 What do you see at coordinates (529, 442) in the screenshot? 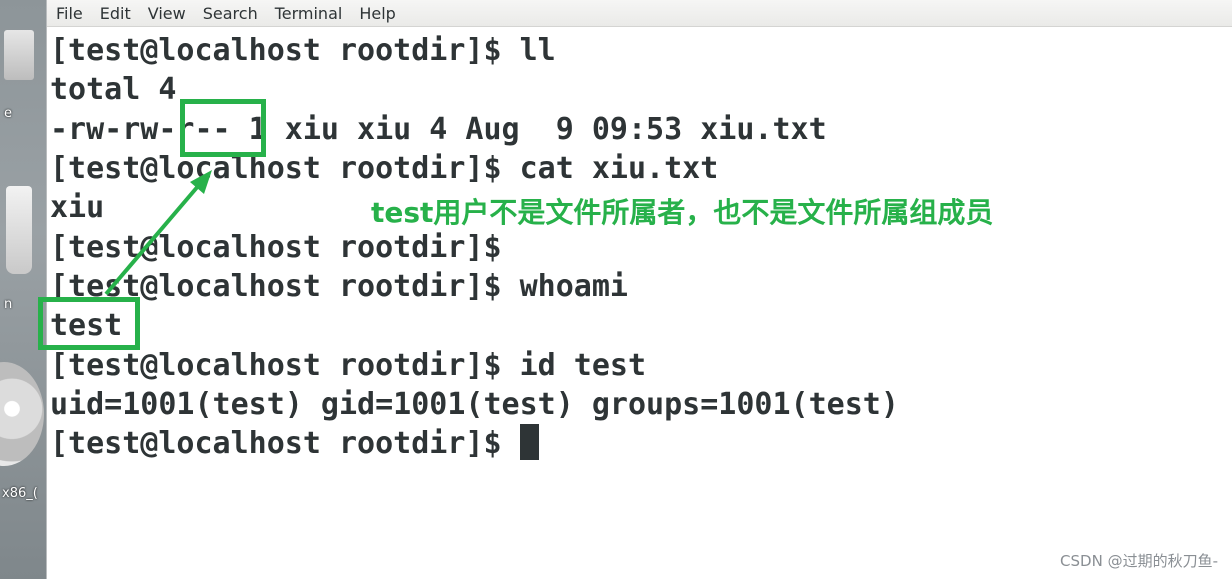
I see `text-cursor` at bounding box center [529, 442].